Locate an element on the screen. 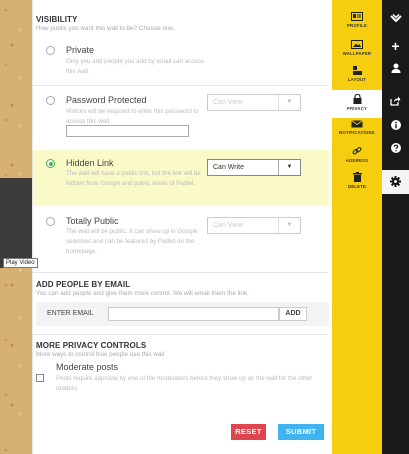  menu-label: ADDRESS is located at coordinates (357, 160).